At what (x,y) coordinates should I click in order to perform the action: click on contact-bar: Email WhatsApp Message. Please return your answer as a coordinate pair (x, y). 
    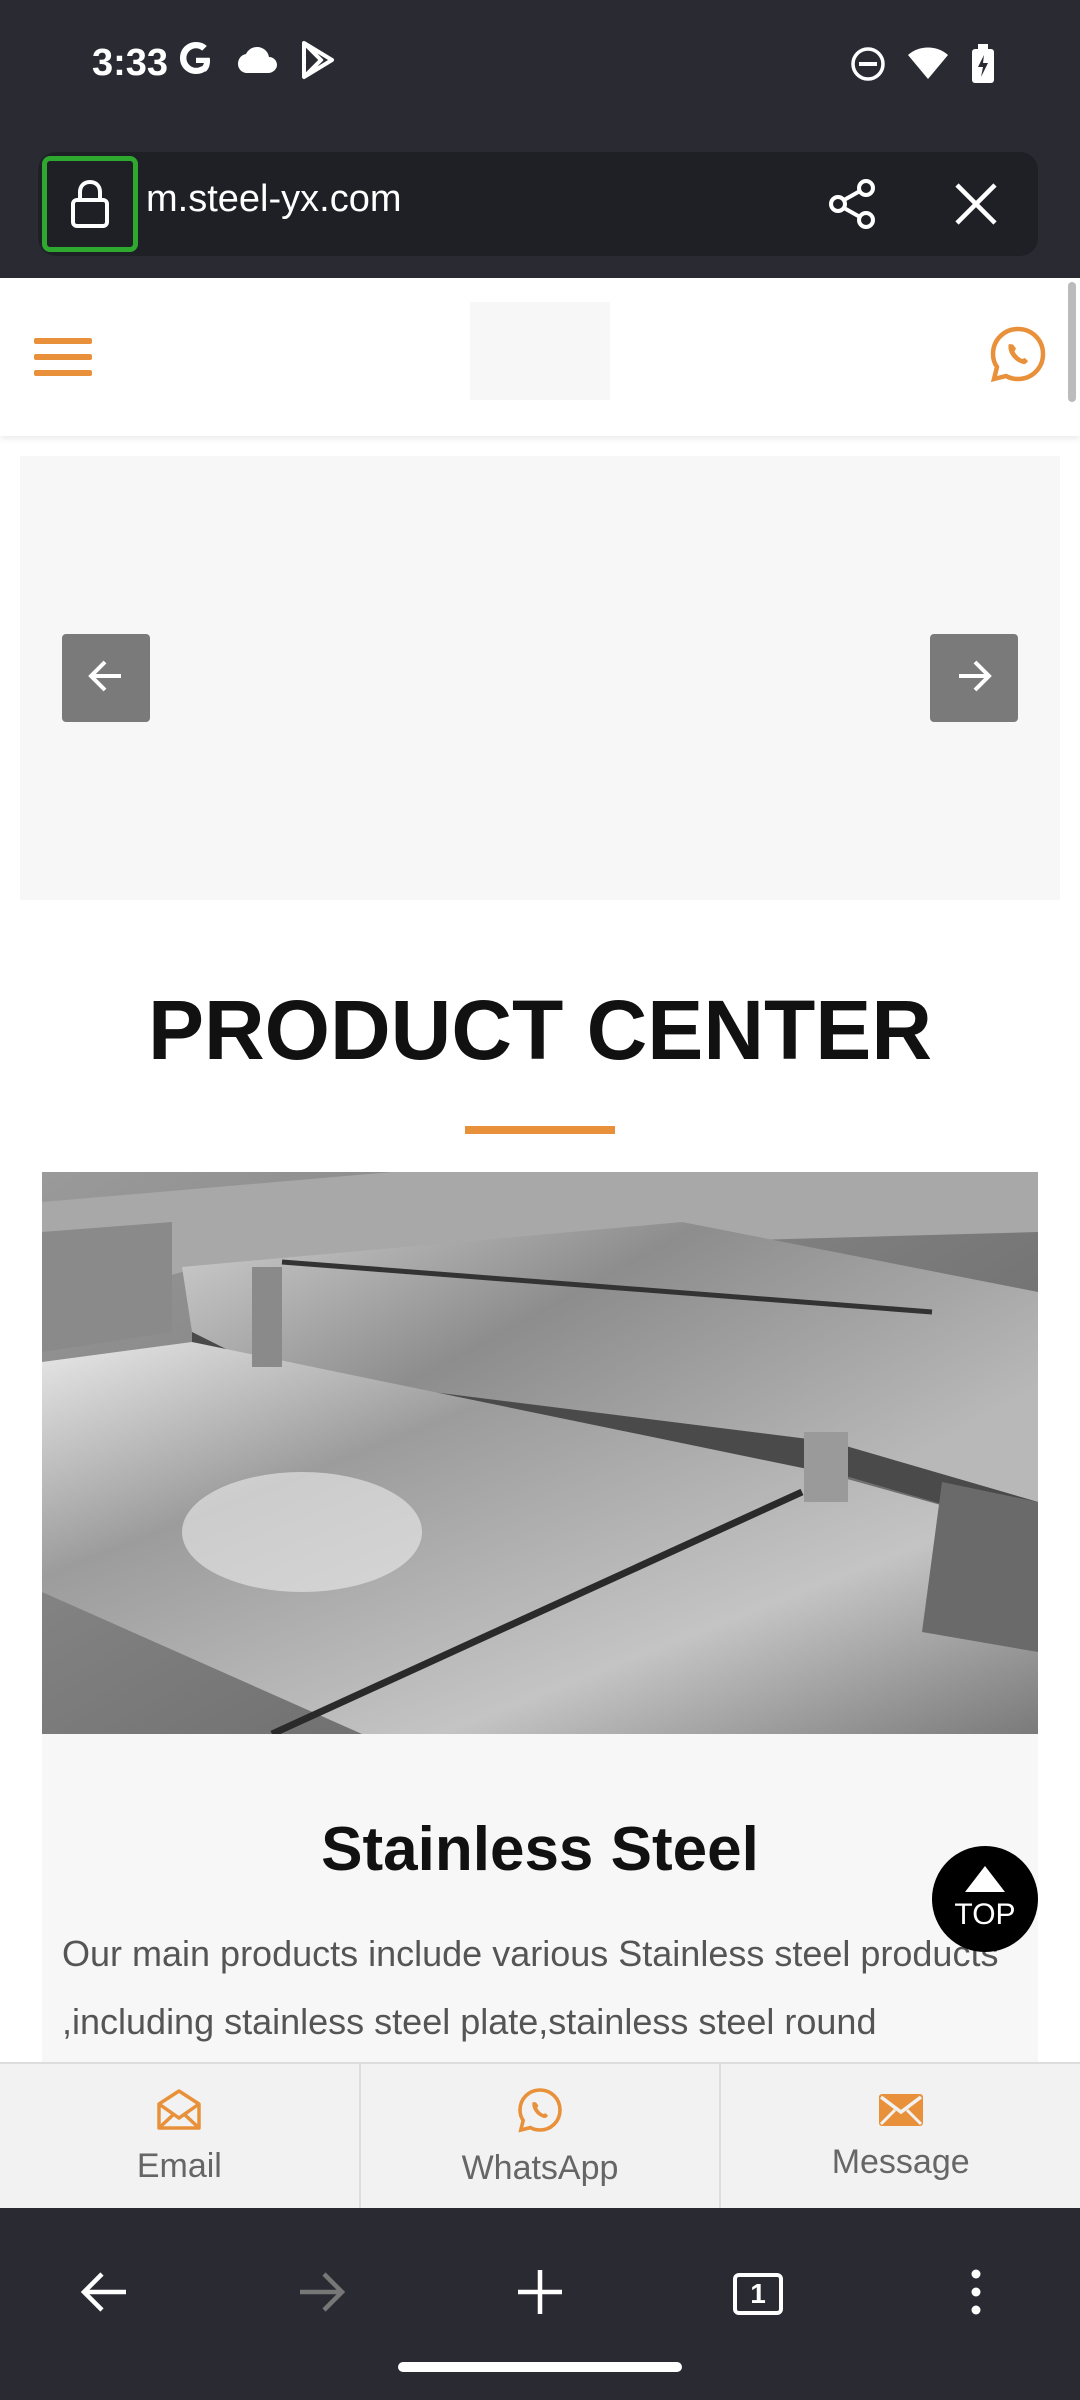
    Looking at the image, I should click on (540, 2136).